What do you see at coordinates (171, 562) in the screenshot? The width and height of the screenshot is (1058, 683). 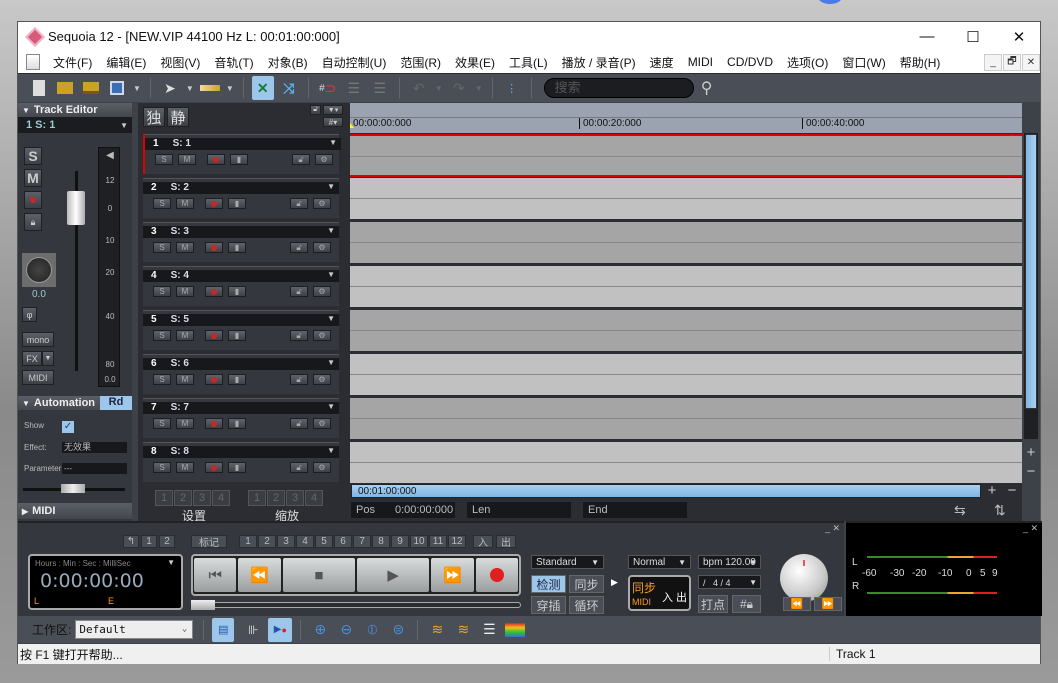 I see `time-format-dropdown-icon: ▼` at bounding box center [171, 562].